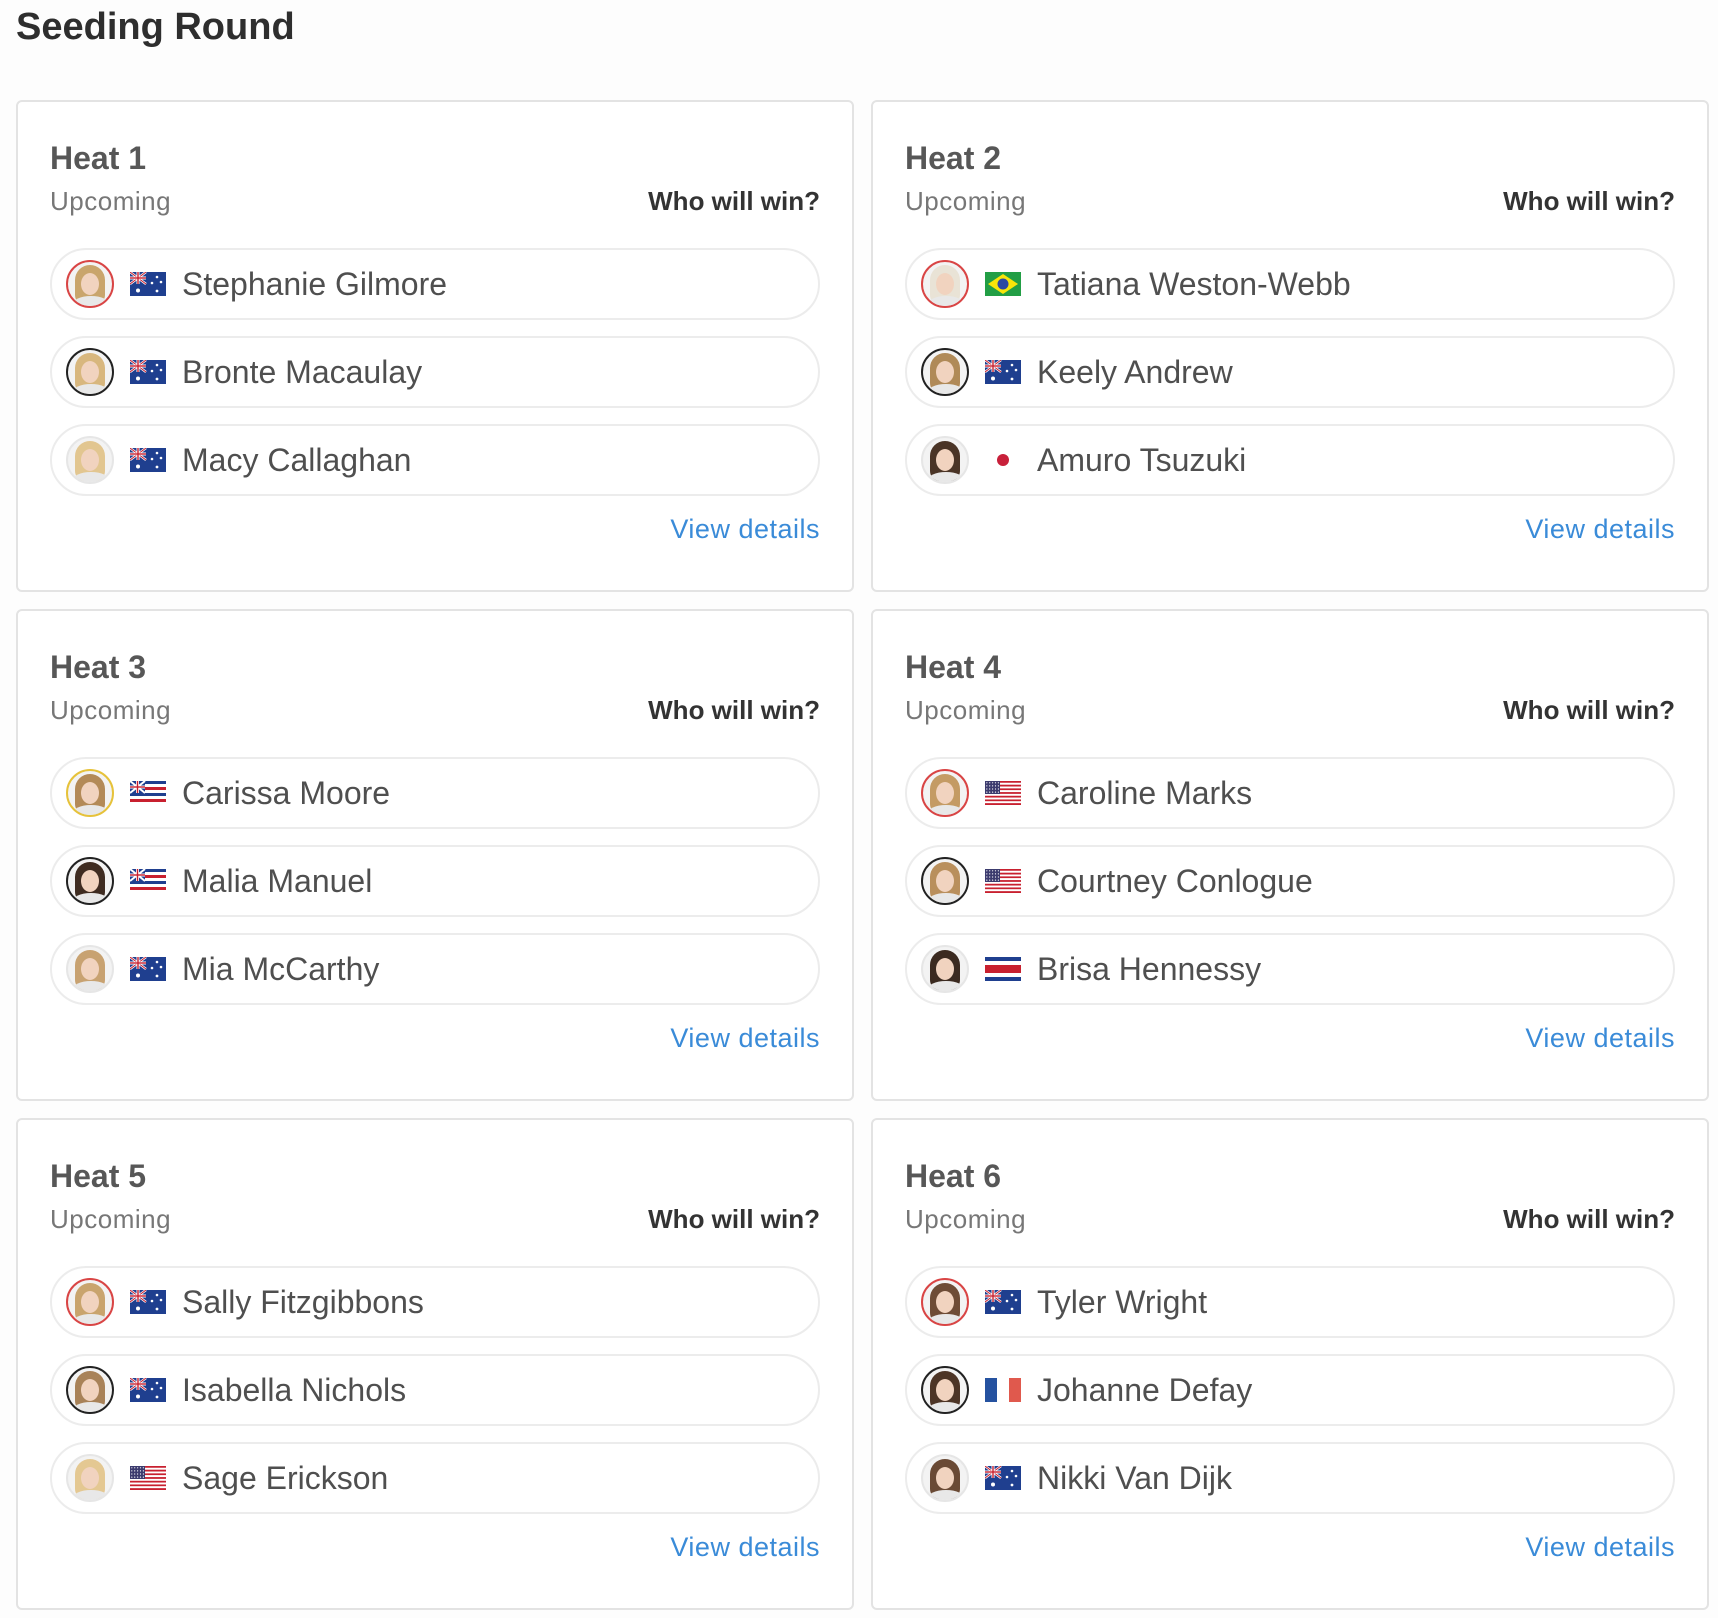 The height and width of the screenshot is (1618, 1718). I want to click on surfer-pick-button: Carissa Moore, so click(435, 793).